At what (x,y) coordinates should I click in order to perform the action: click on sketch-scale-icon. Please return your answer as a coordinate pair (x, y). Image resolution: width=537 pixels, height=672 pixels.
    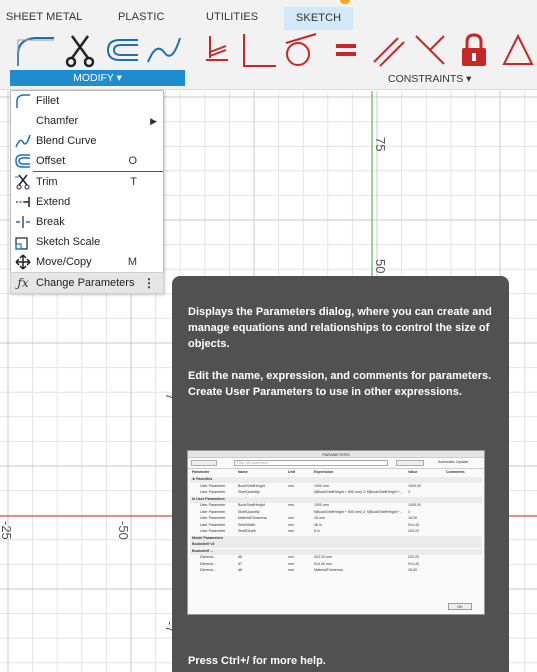
    Looking at the image, I should click on (23, 242).